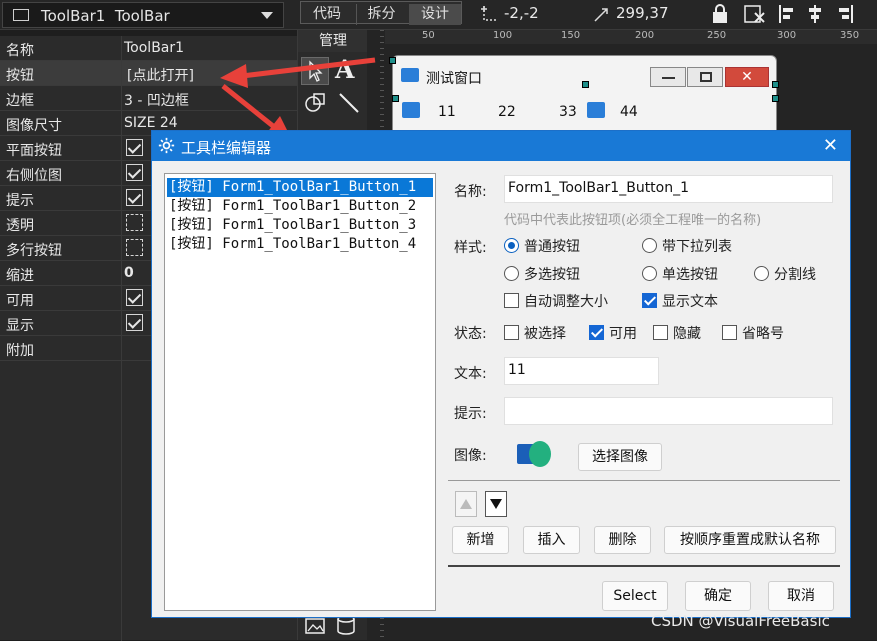 This screenshot has height=641, width=877. What do you see at coordinates (649, 273) in the screenshot?
I see `style-radio-option` at bounding box center [649, 273].